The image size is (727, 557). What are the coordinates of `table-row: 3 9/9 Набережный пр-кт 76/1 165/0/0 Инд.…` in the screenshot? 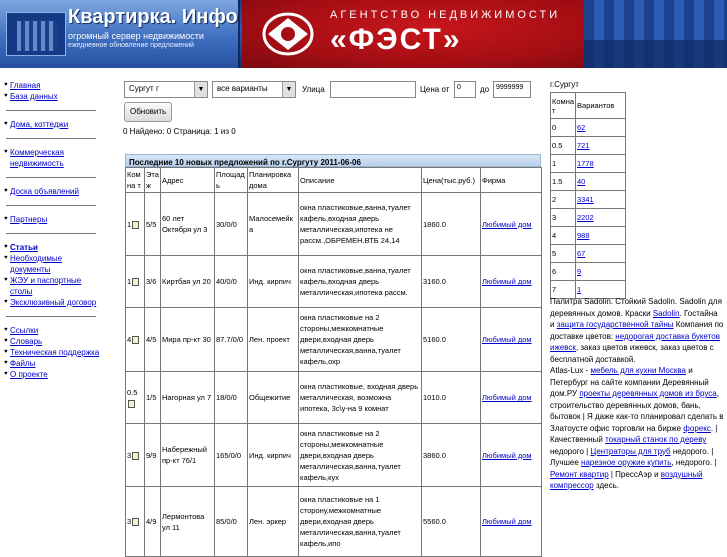 It's located at (333, 455).